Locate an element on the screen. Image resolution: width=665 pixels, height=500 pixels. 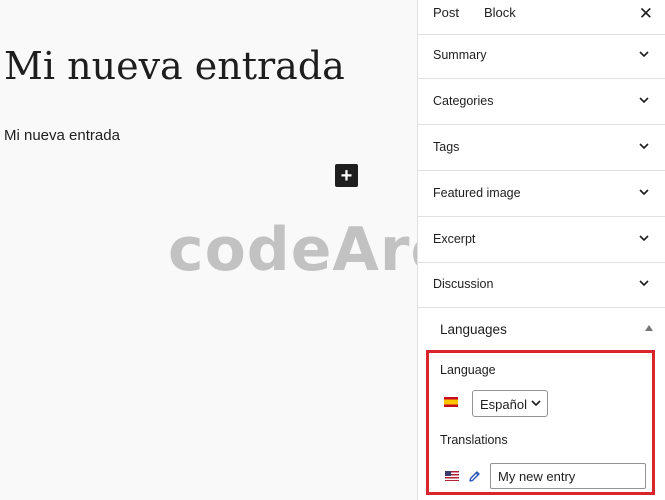
language-select: Español is located at coordinates (510, 403).